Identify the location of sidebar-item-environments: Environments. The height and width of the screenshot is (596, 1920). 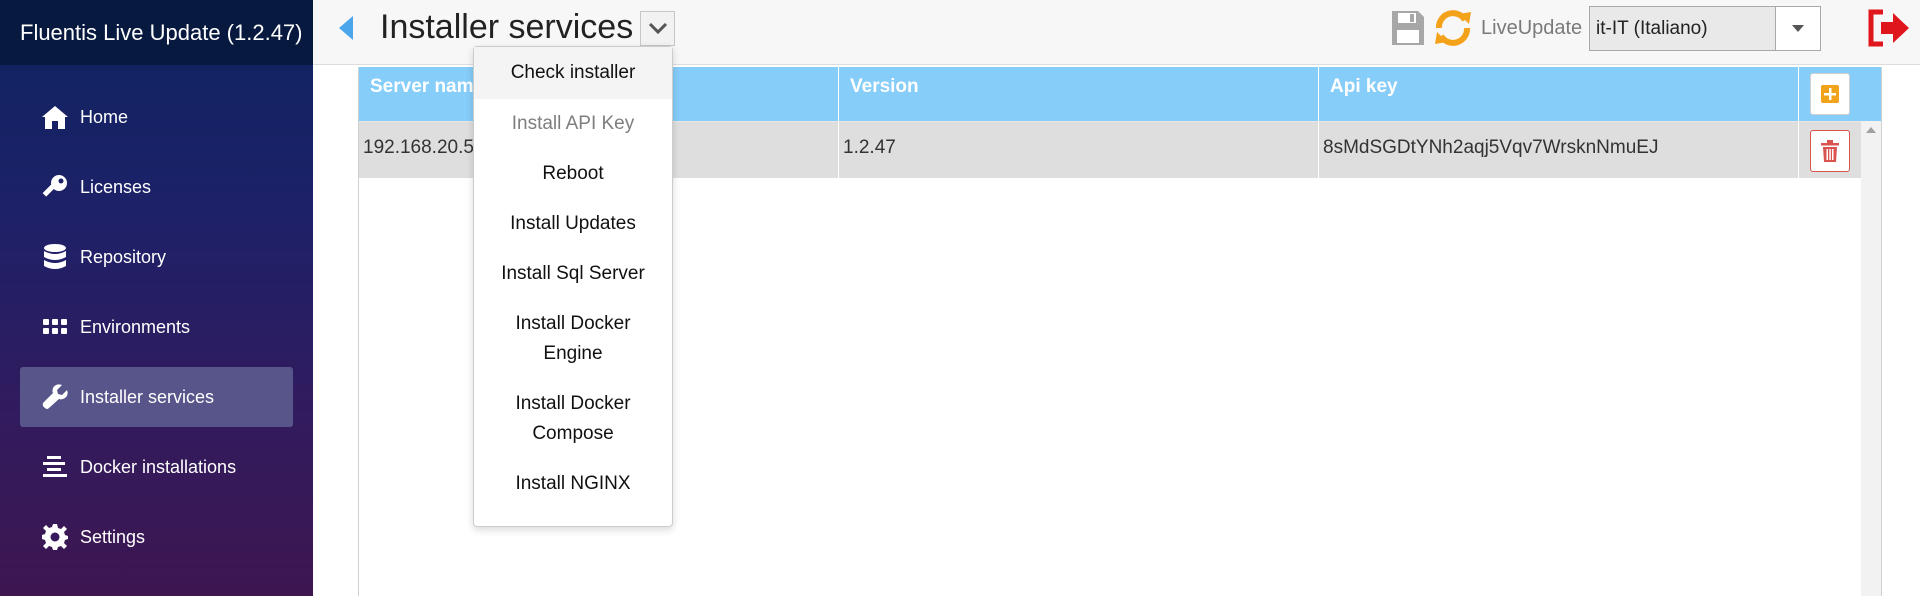
(156, 327).